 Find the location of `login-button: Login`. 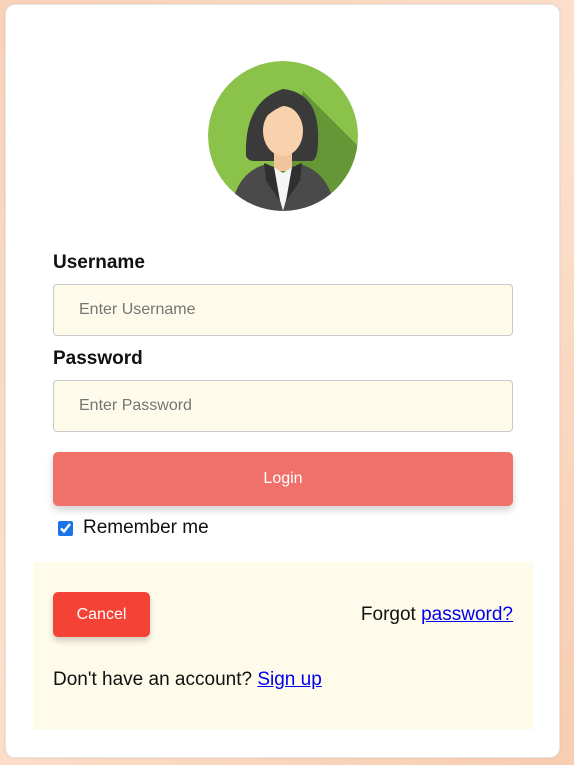

login-button: Login is located at coordinates (283, 479).